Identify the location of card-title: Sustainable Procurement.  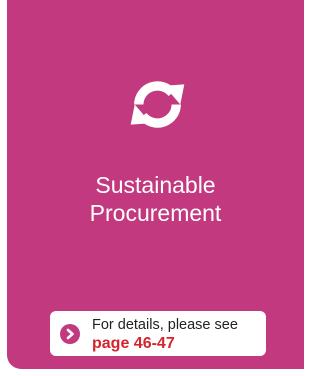
(155, 199).